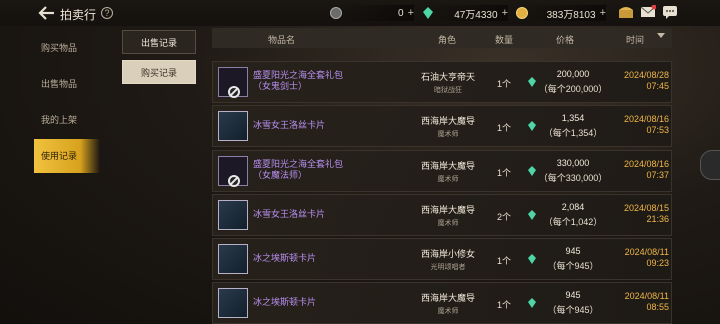  Describe the element at coordinates (646, 169) in the screenshot. I see `record-time: 2024/08/16 07:37` at that location.